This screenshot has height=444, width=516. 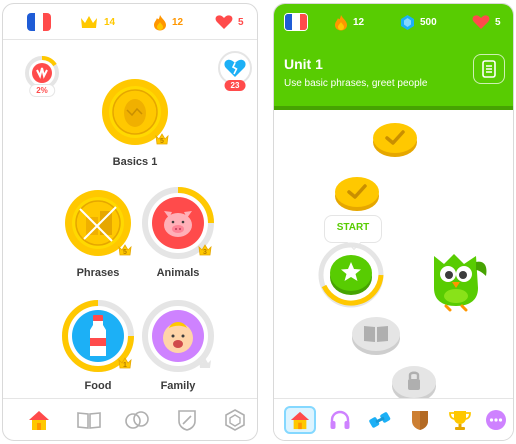 I want to click on progress-percent: 2%, so click(x=42, y=90).